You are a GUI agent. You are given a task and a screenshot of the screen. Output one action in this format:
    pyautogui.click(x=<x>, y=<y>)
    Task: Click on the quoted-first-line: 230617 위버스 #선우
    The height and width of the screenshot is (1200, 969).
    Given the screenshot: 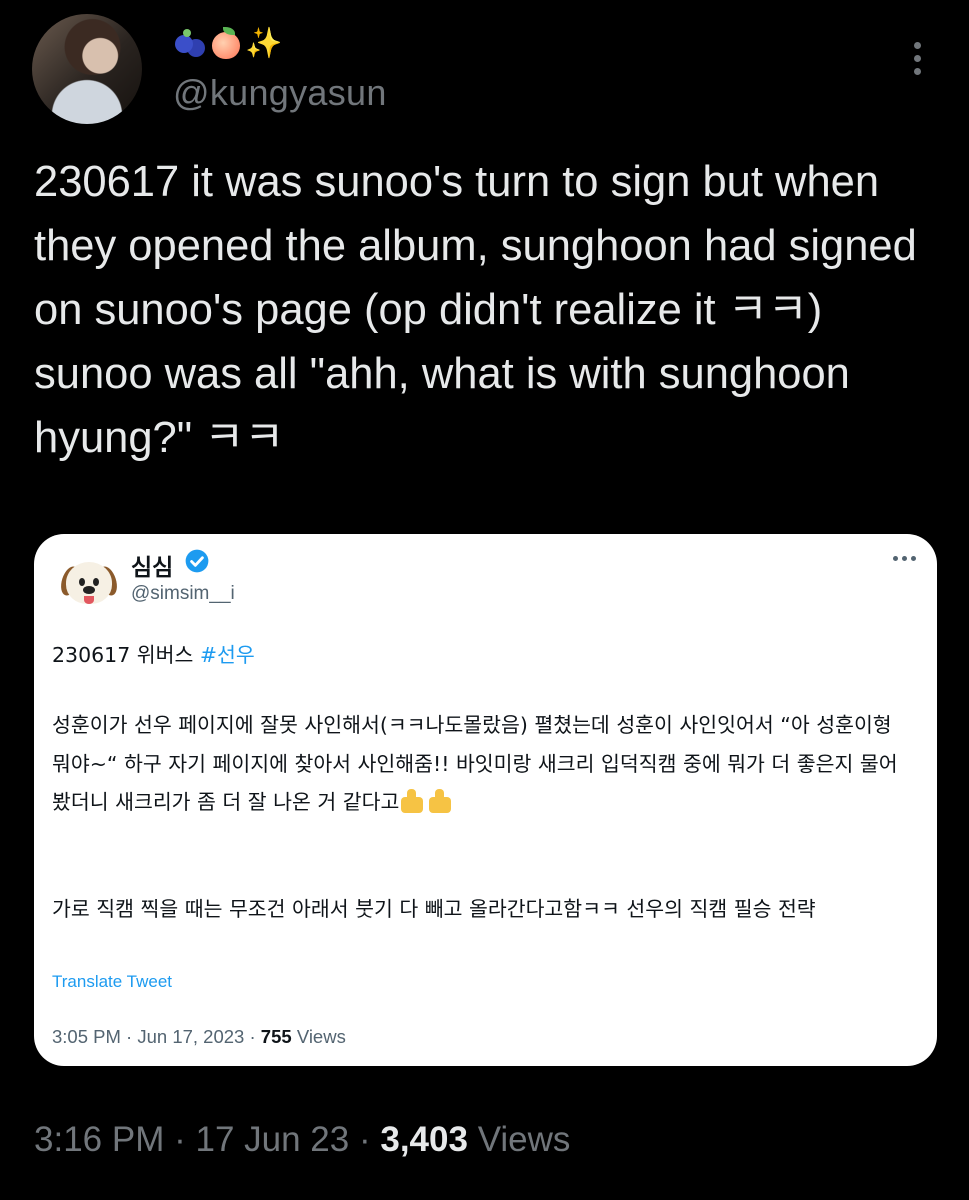 What is the action you would take?
    pyautogui.click(x=482, y=655)
    